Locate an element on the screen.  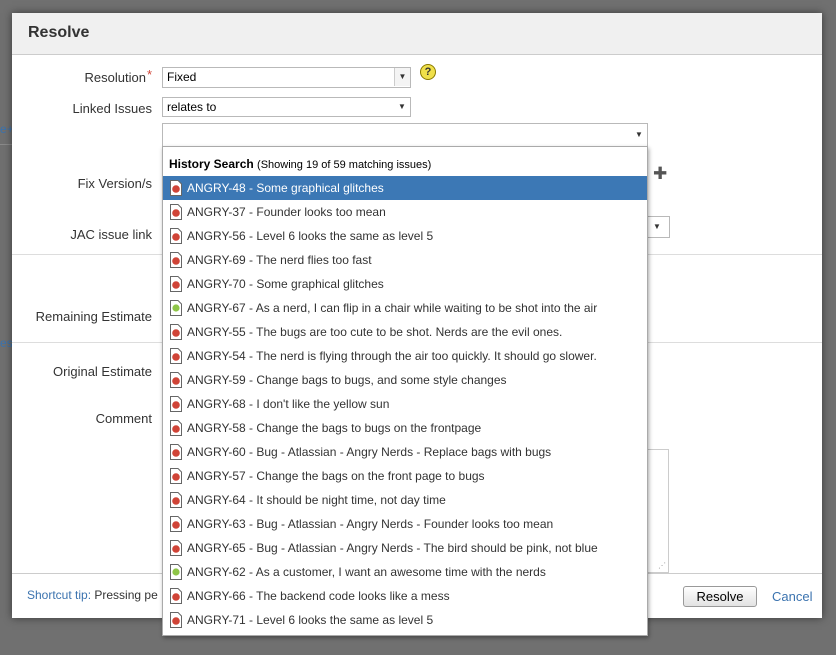
help-icon: ? is located at coordinates (428, 72).